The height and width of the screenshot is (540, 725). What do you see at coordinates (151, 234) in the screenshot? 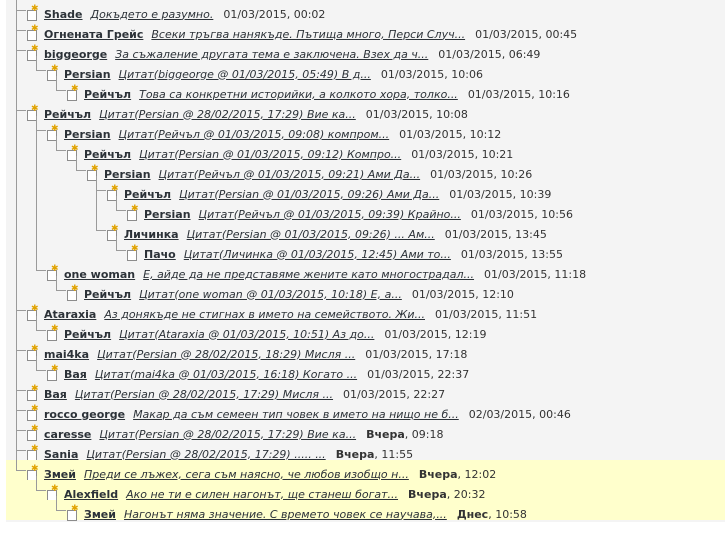
I see `post-author-link: Личинка` at bounding box center [151, 234].